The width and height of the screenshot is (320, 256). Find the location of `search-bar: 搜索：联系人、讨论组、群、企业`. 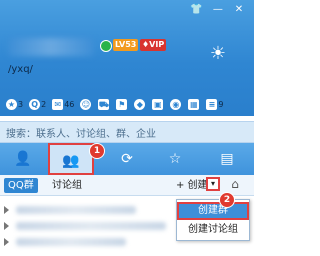

search-bar: 搜索：联系人、讨论组、群、企业 is located at coordinates (127, 132).